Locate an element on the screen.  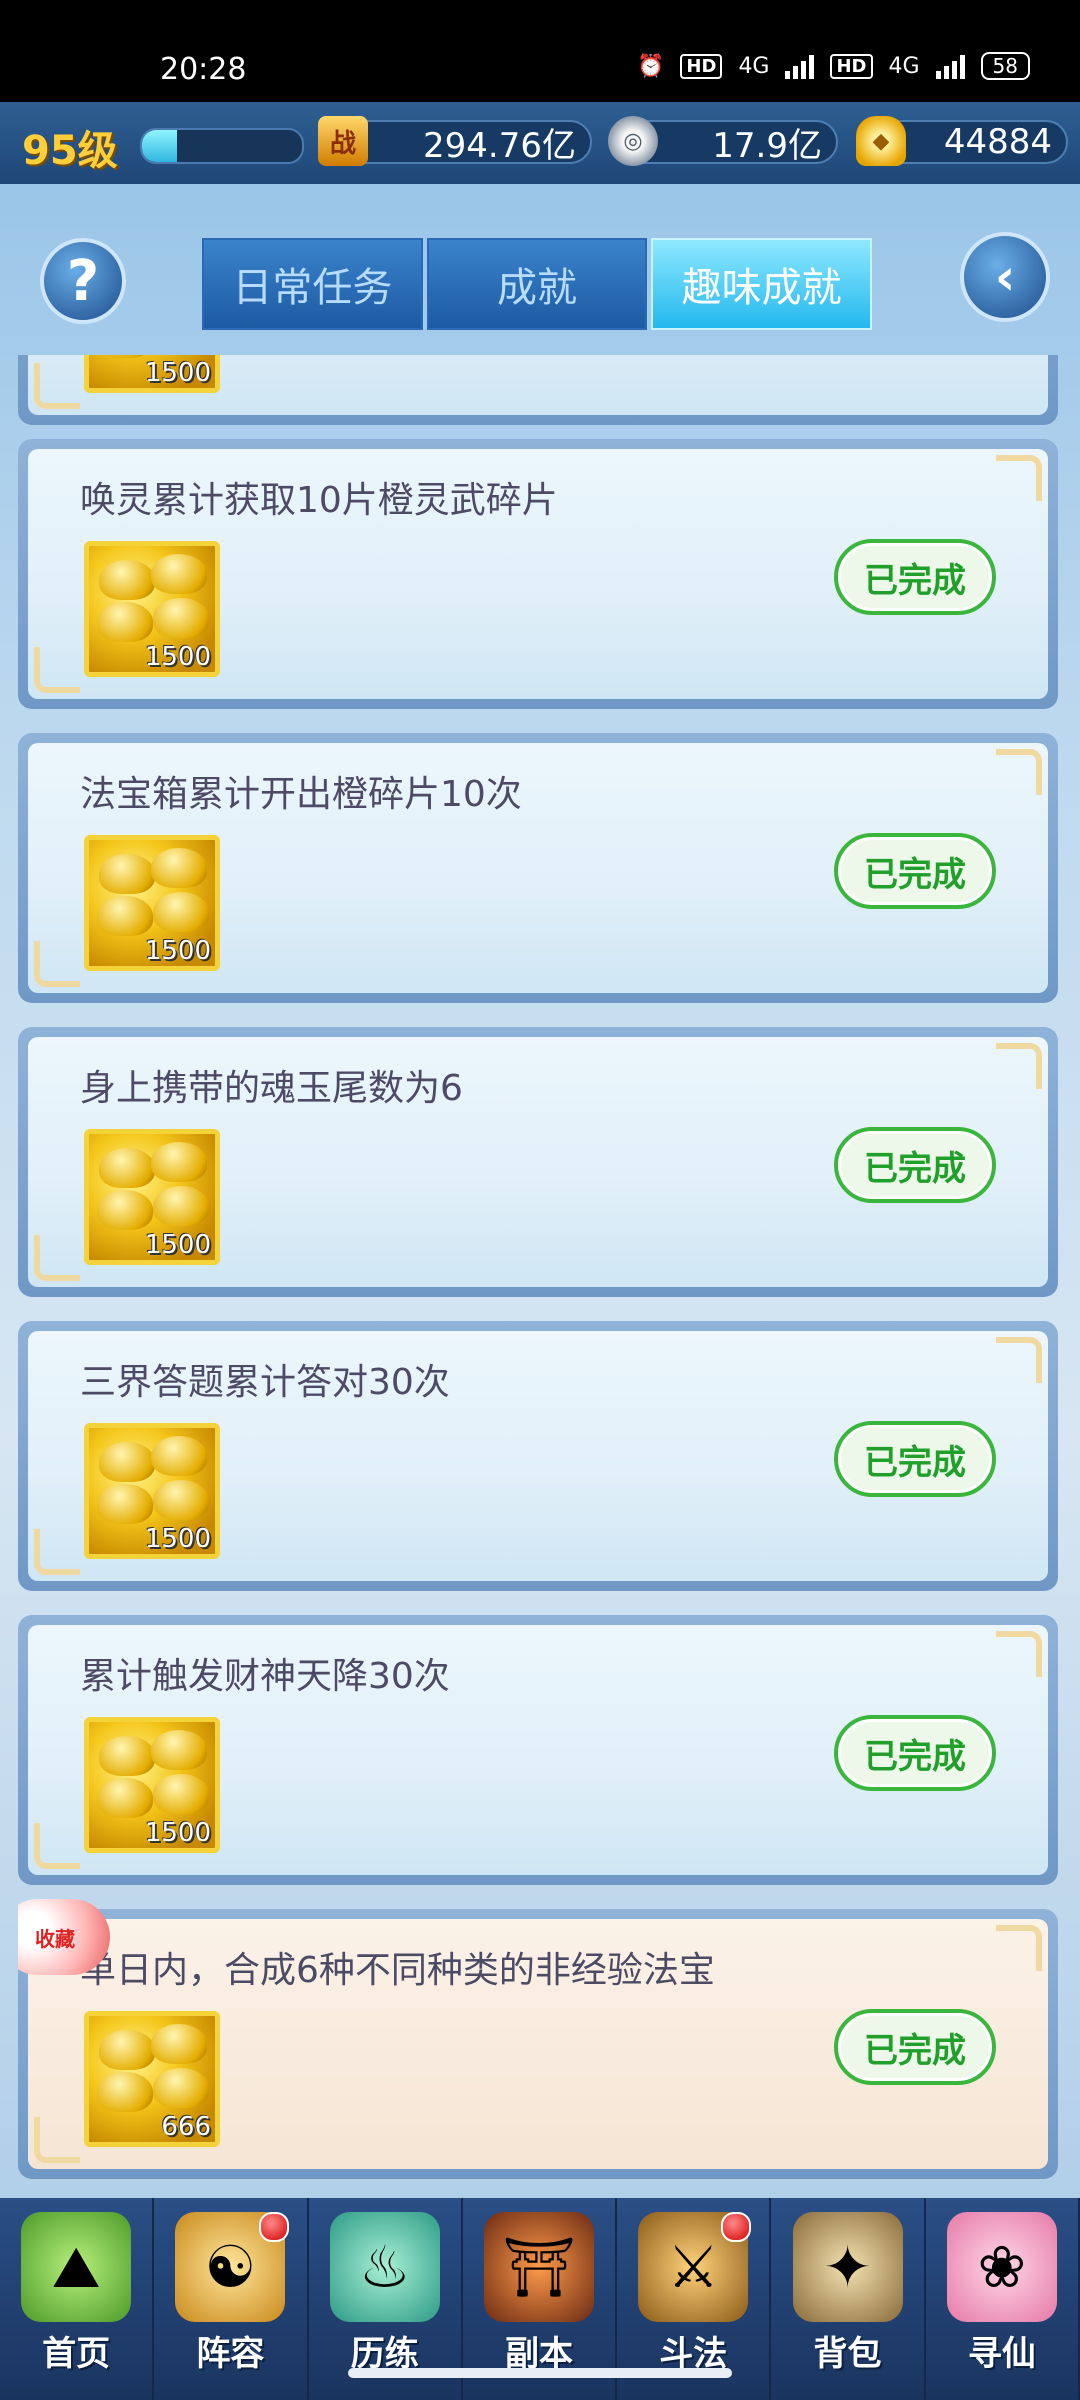
gold-ingot-icon: ◆ is located at coordinates (881, 141).